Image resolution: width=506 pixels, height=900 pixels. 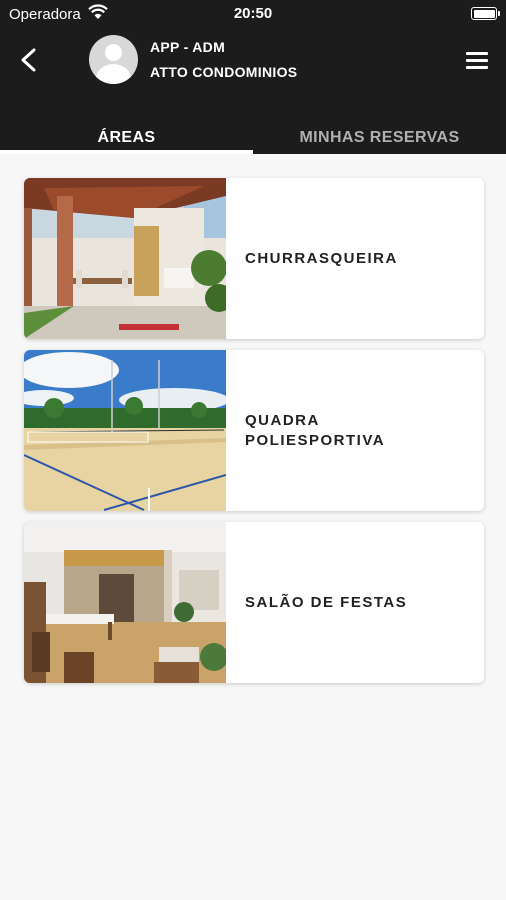 What do you see at coordinates (125, 258) in the screenshot?
I see `barbecue-area-photo` at bounding box center [125, 258].